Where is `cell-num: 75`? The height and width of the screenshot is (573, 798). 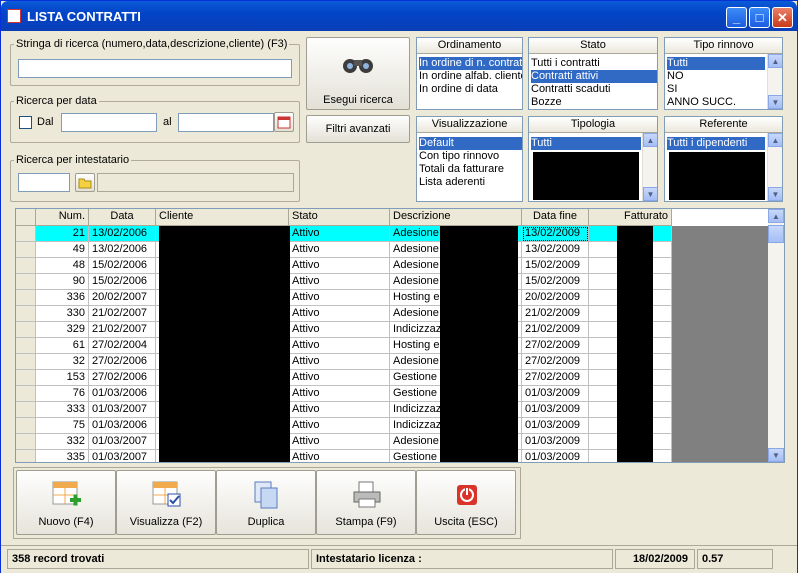
cell-num: 75 is located at coordinates (62, 426).